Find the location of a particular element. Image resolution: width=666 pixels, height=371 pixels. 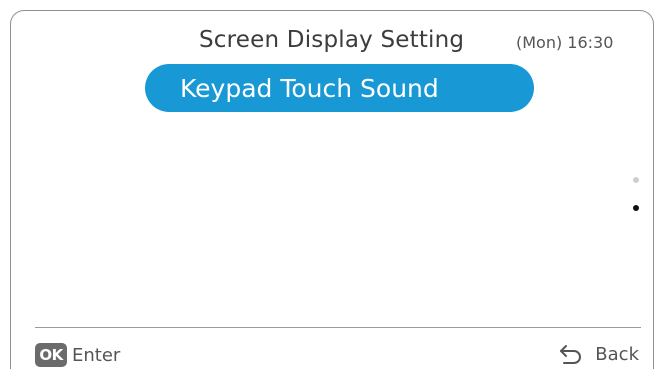

back-label: Back is located at coordinates (617, 354).